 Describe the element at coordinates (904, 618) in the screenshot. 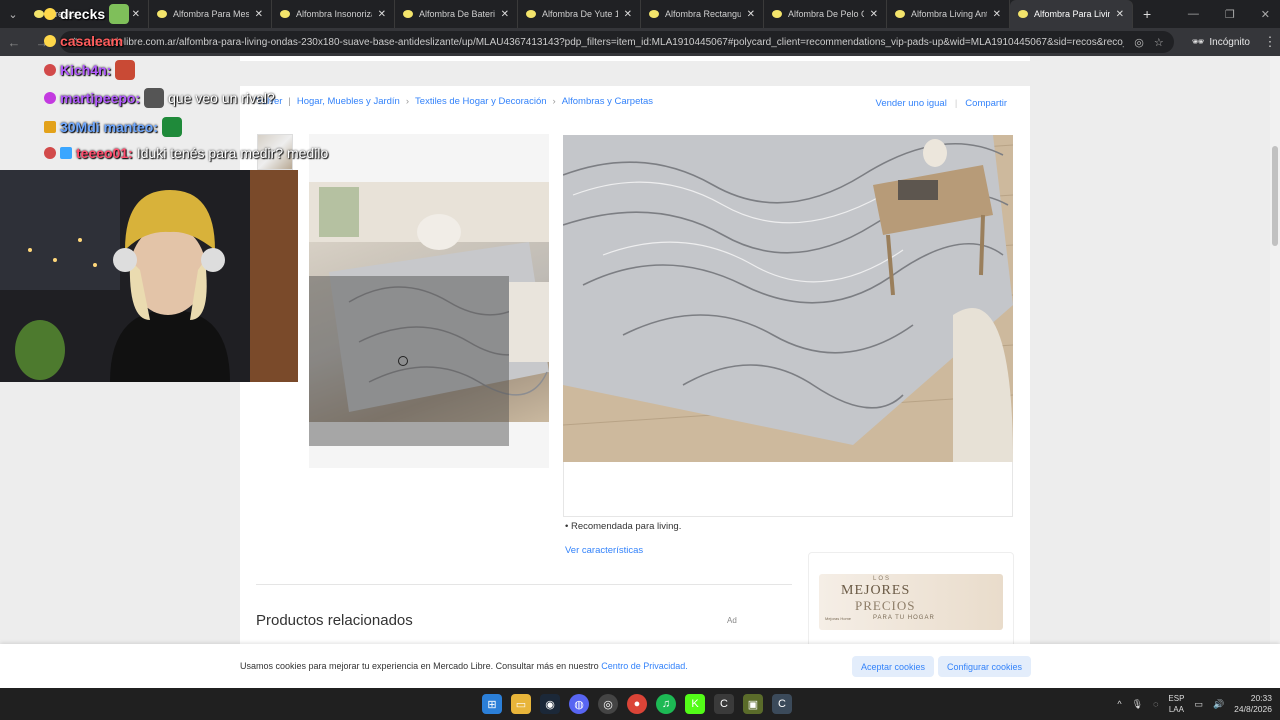

I see `promo-line: PARA TU HOGAR` at that location.